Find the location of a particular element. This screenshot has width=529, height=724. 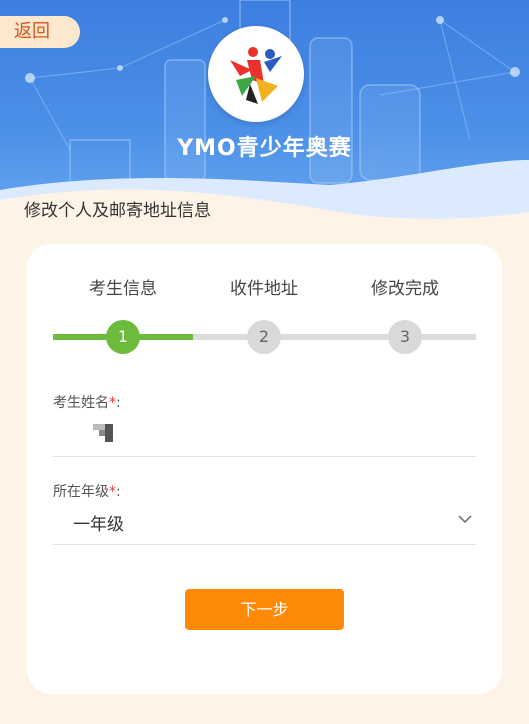

grade-divider is located at coordinates (264, 544).